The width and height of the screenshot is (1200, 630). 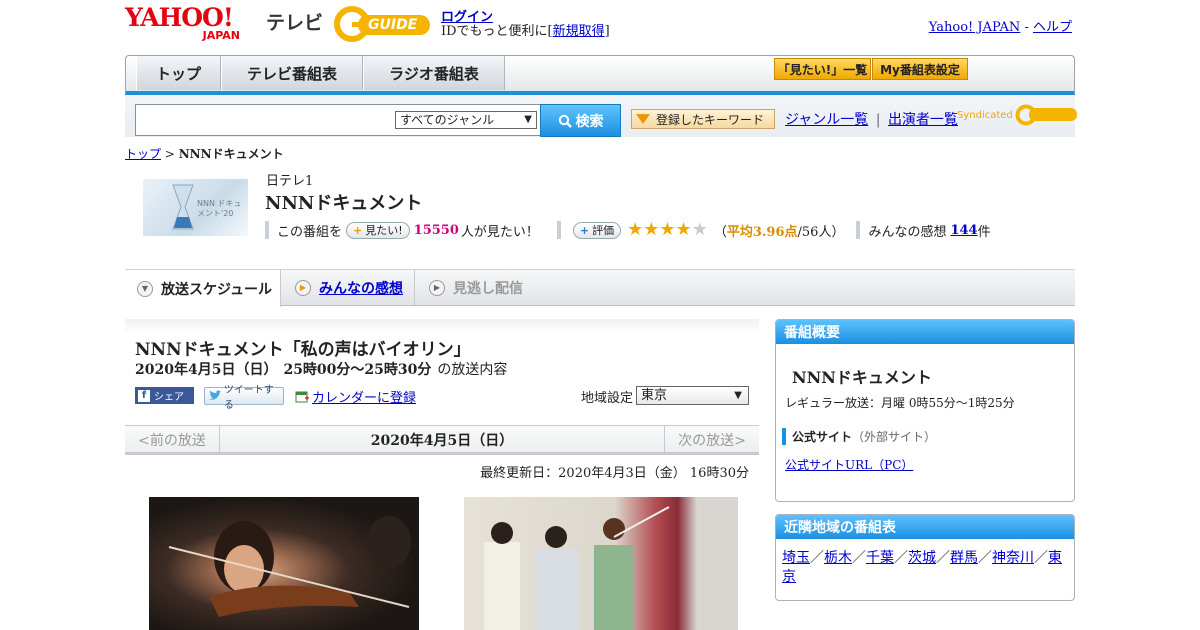 What do you see at coordinates (614, 473) in the screenshot?
I see `last-updated: 最終更新日：2020年4月3日（金） 16時30分` at bounding box center [614, 473].